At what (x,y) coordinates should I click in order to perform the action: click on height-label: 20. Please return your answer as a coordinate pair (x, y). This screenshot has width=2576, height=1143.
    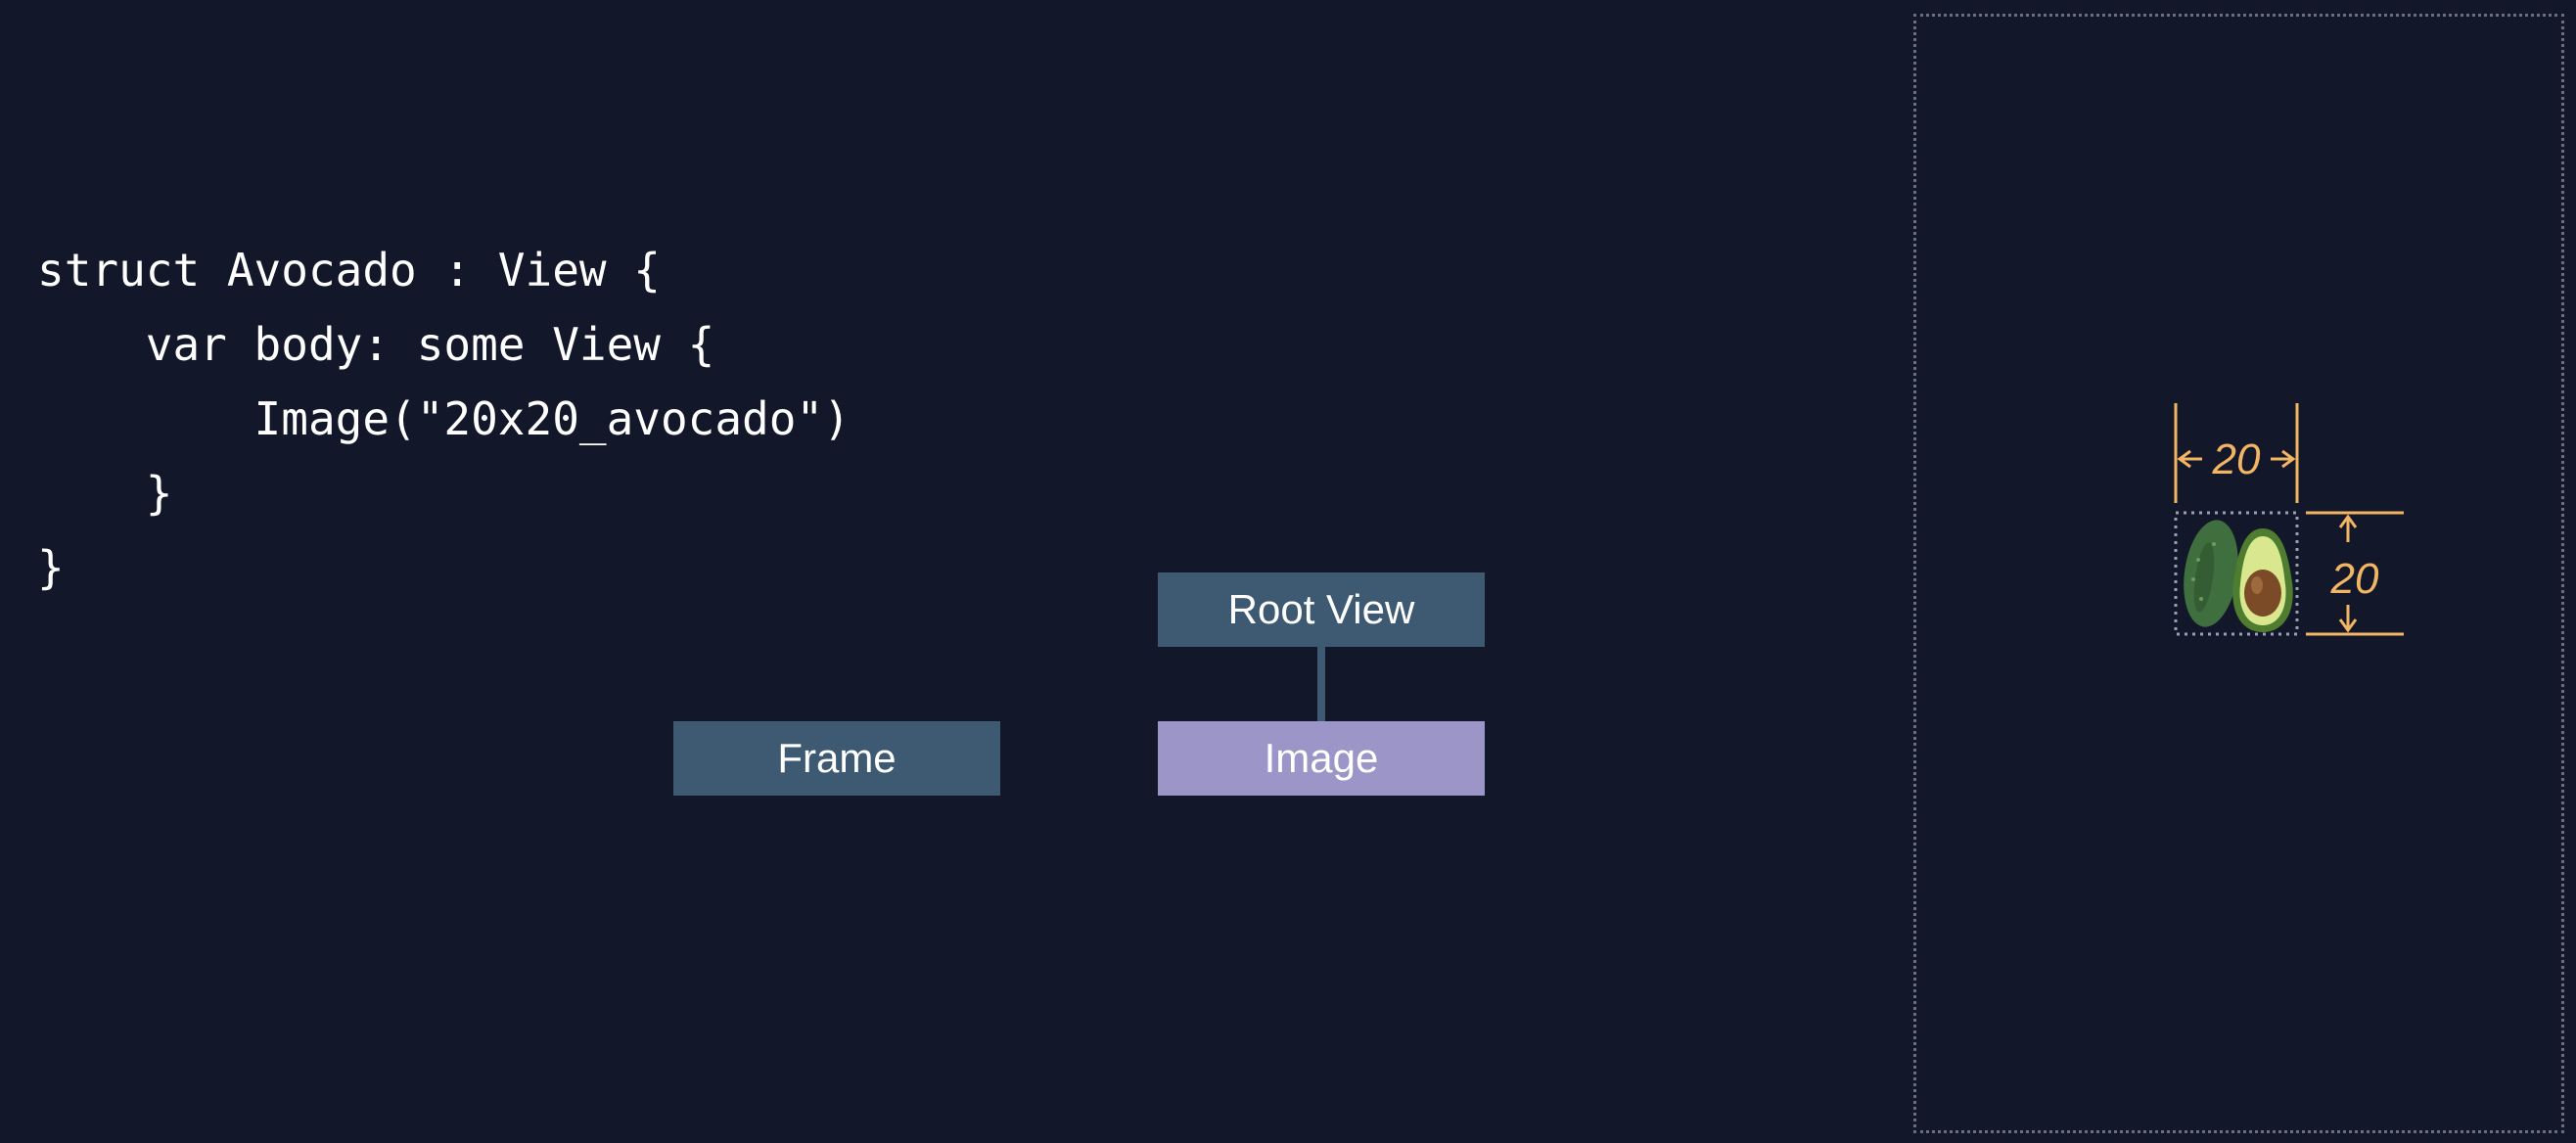
    Looking at the image, I should click on (2355, 579).